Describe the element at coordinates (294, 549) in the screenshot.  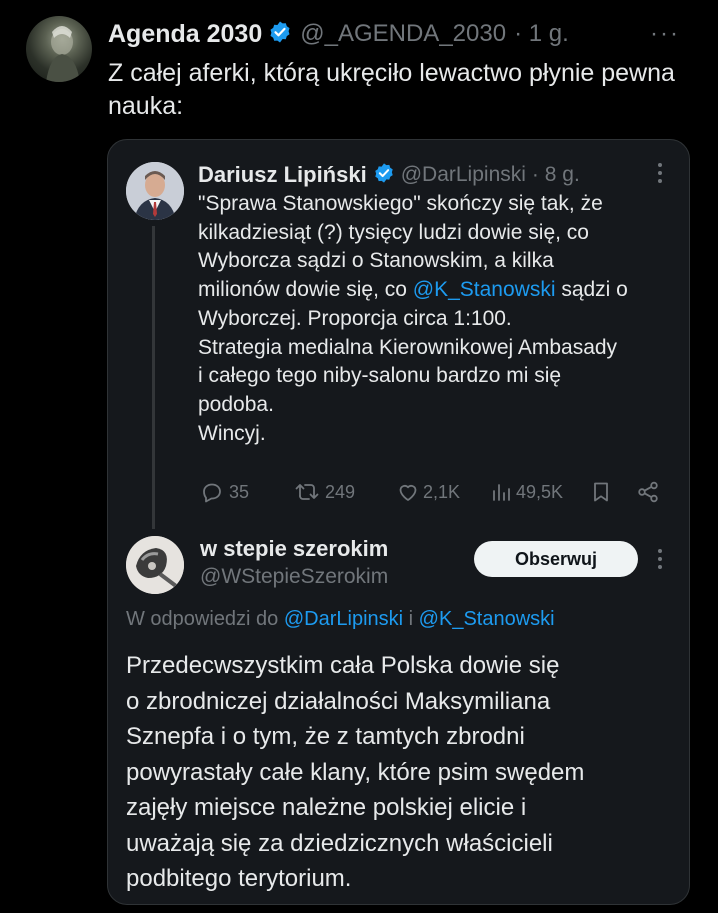
I see `author-name: w stepie szerokim` at that location.